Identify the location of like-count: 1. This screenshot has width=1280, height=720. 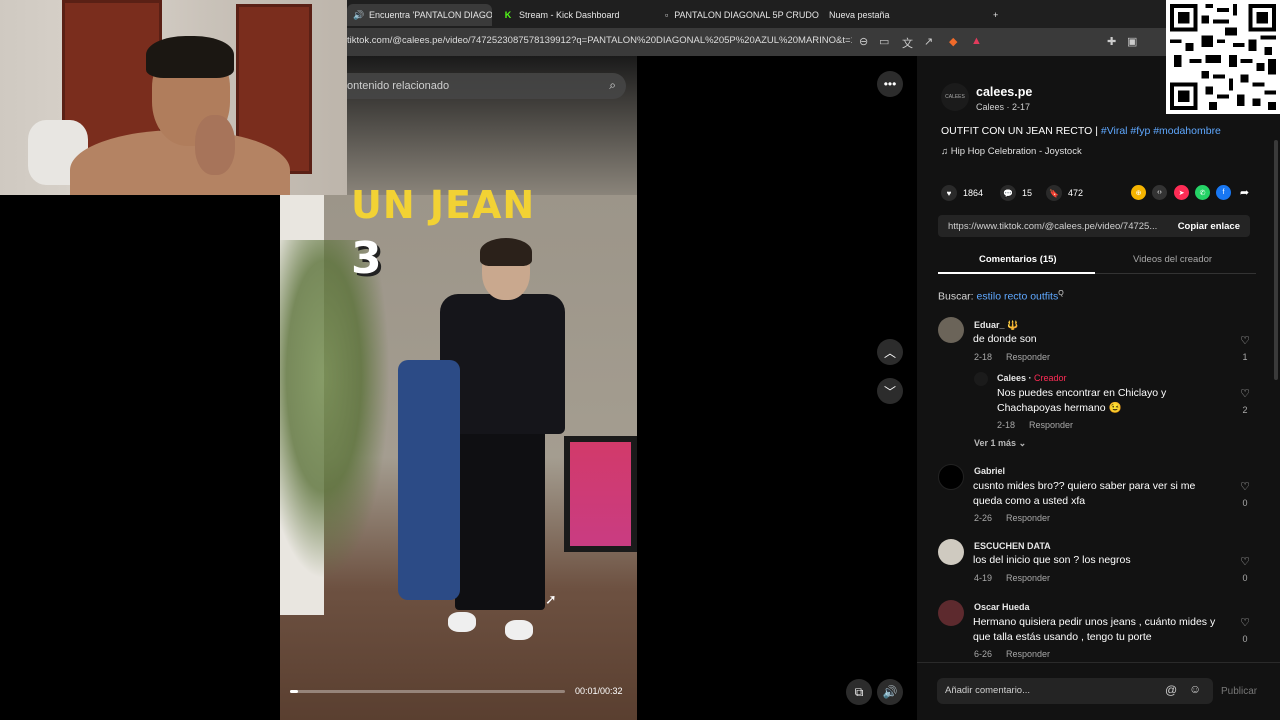
(1245, 357).